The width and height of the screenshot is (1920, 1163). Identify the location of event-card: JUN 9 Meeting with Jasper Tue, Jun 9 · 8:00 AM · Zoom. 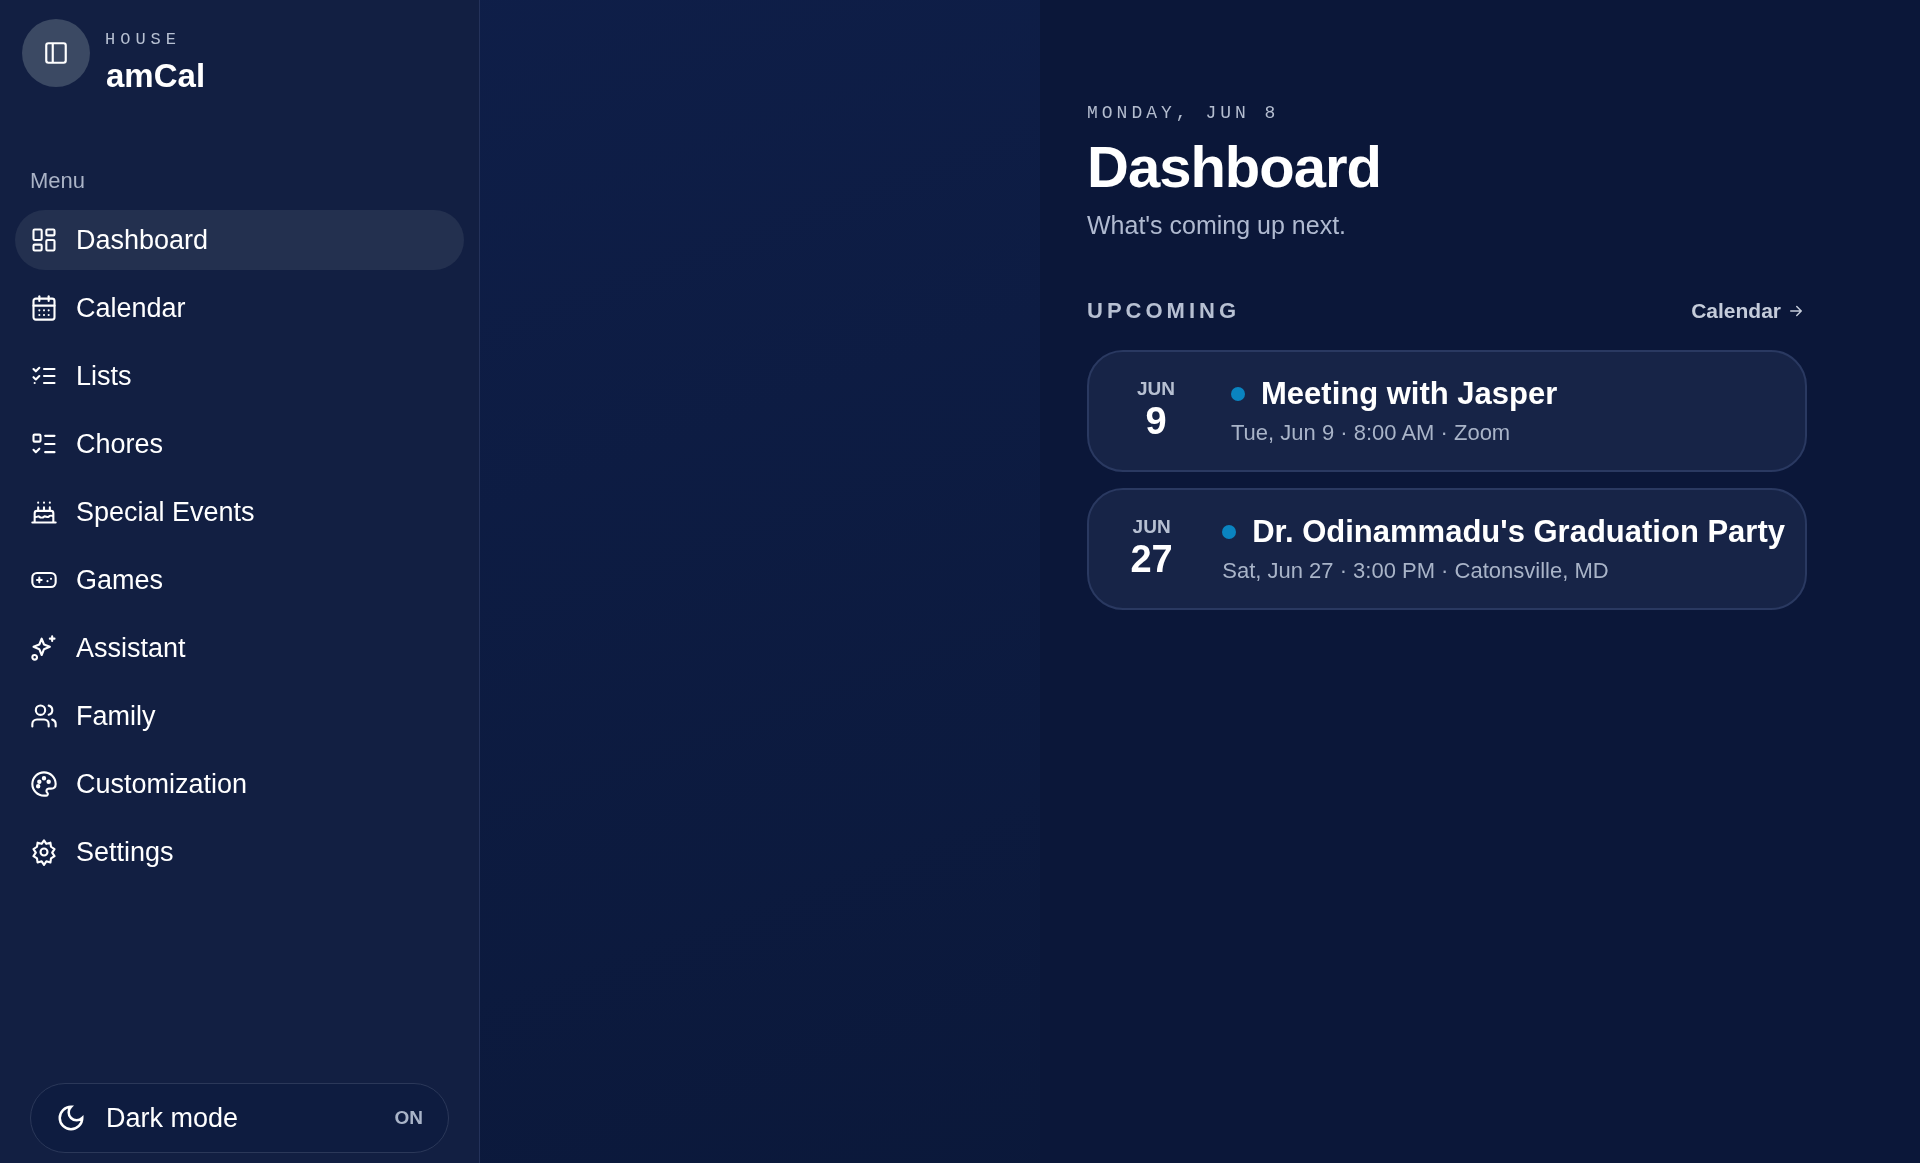
(1447, 410).